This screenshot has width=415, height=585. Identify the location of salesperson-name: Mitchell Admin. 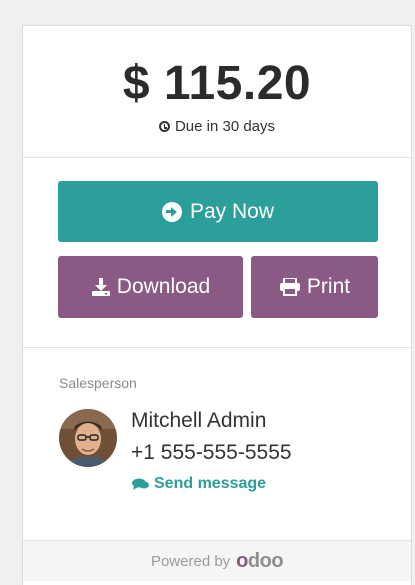
(199, 420).